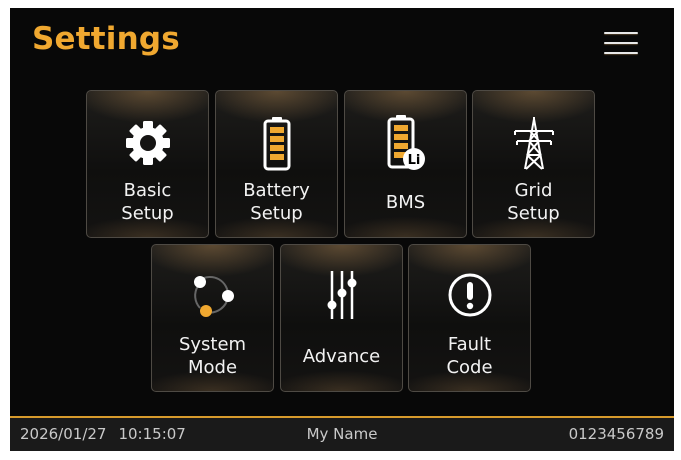  What do you see at coordinates (276, 190) in the screenshot?
I see `tile-label-line: Battery` at bounding box center [276, 190].